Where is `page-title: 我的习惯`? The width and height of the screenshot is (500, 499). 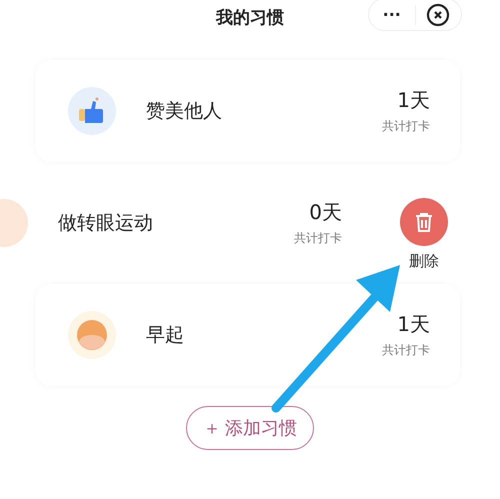 page-title: 我的习惯 is located at coordinates (250, 17).